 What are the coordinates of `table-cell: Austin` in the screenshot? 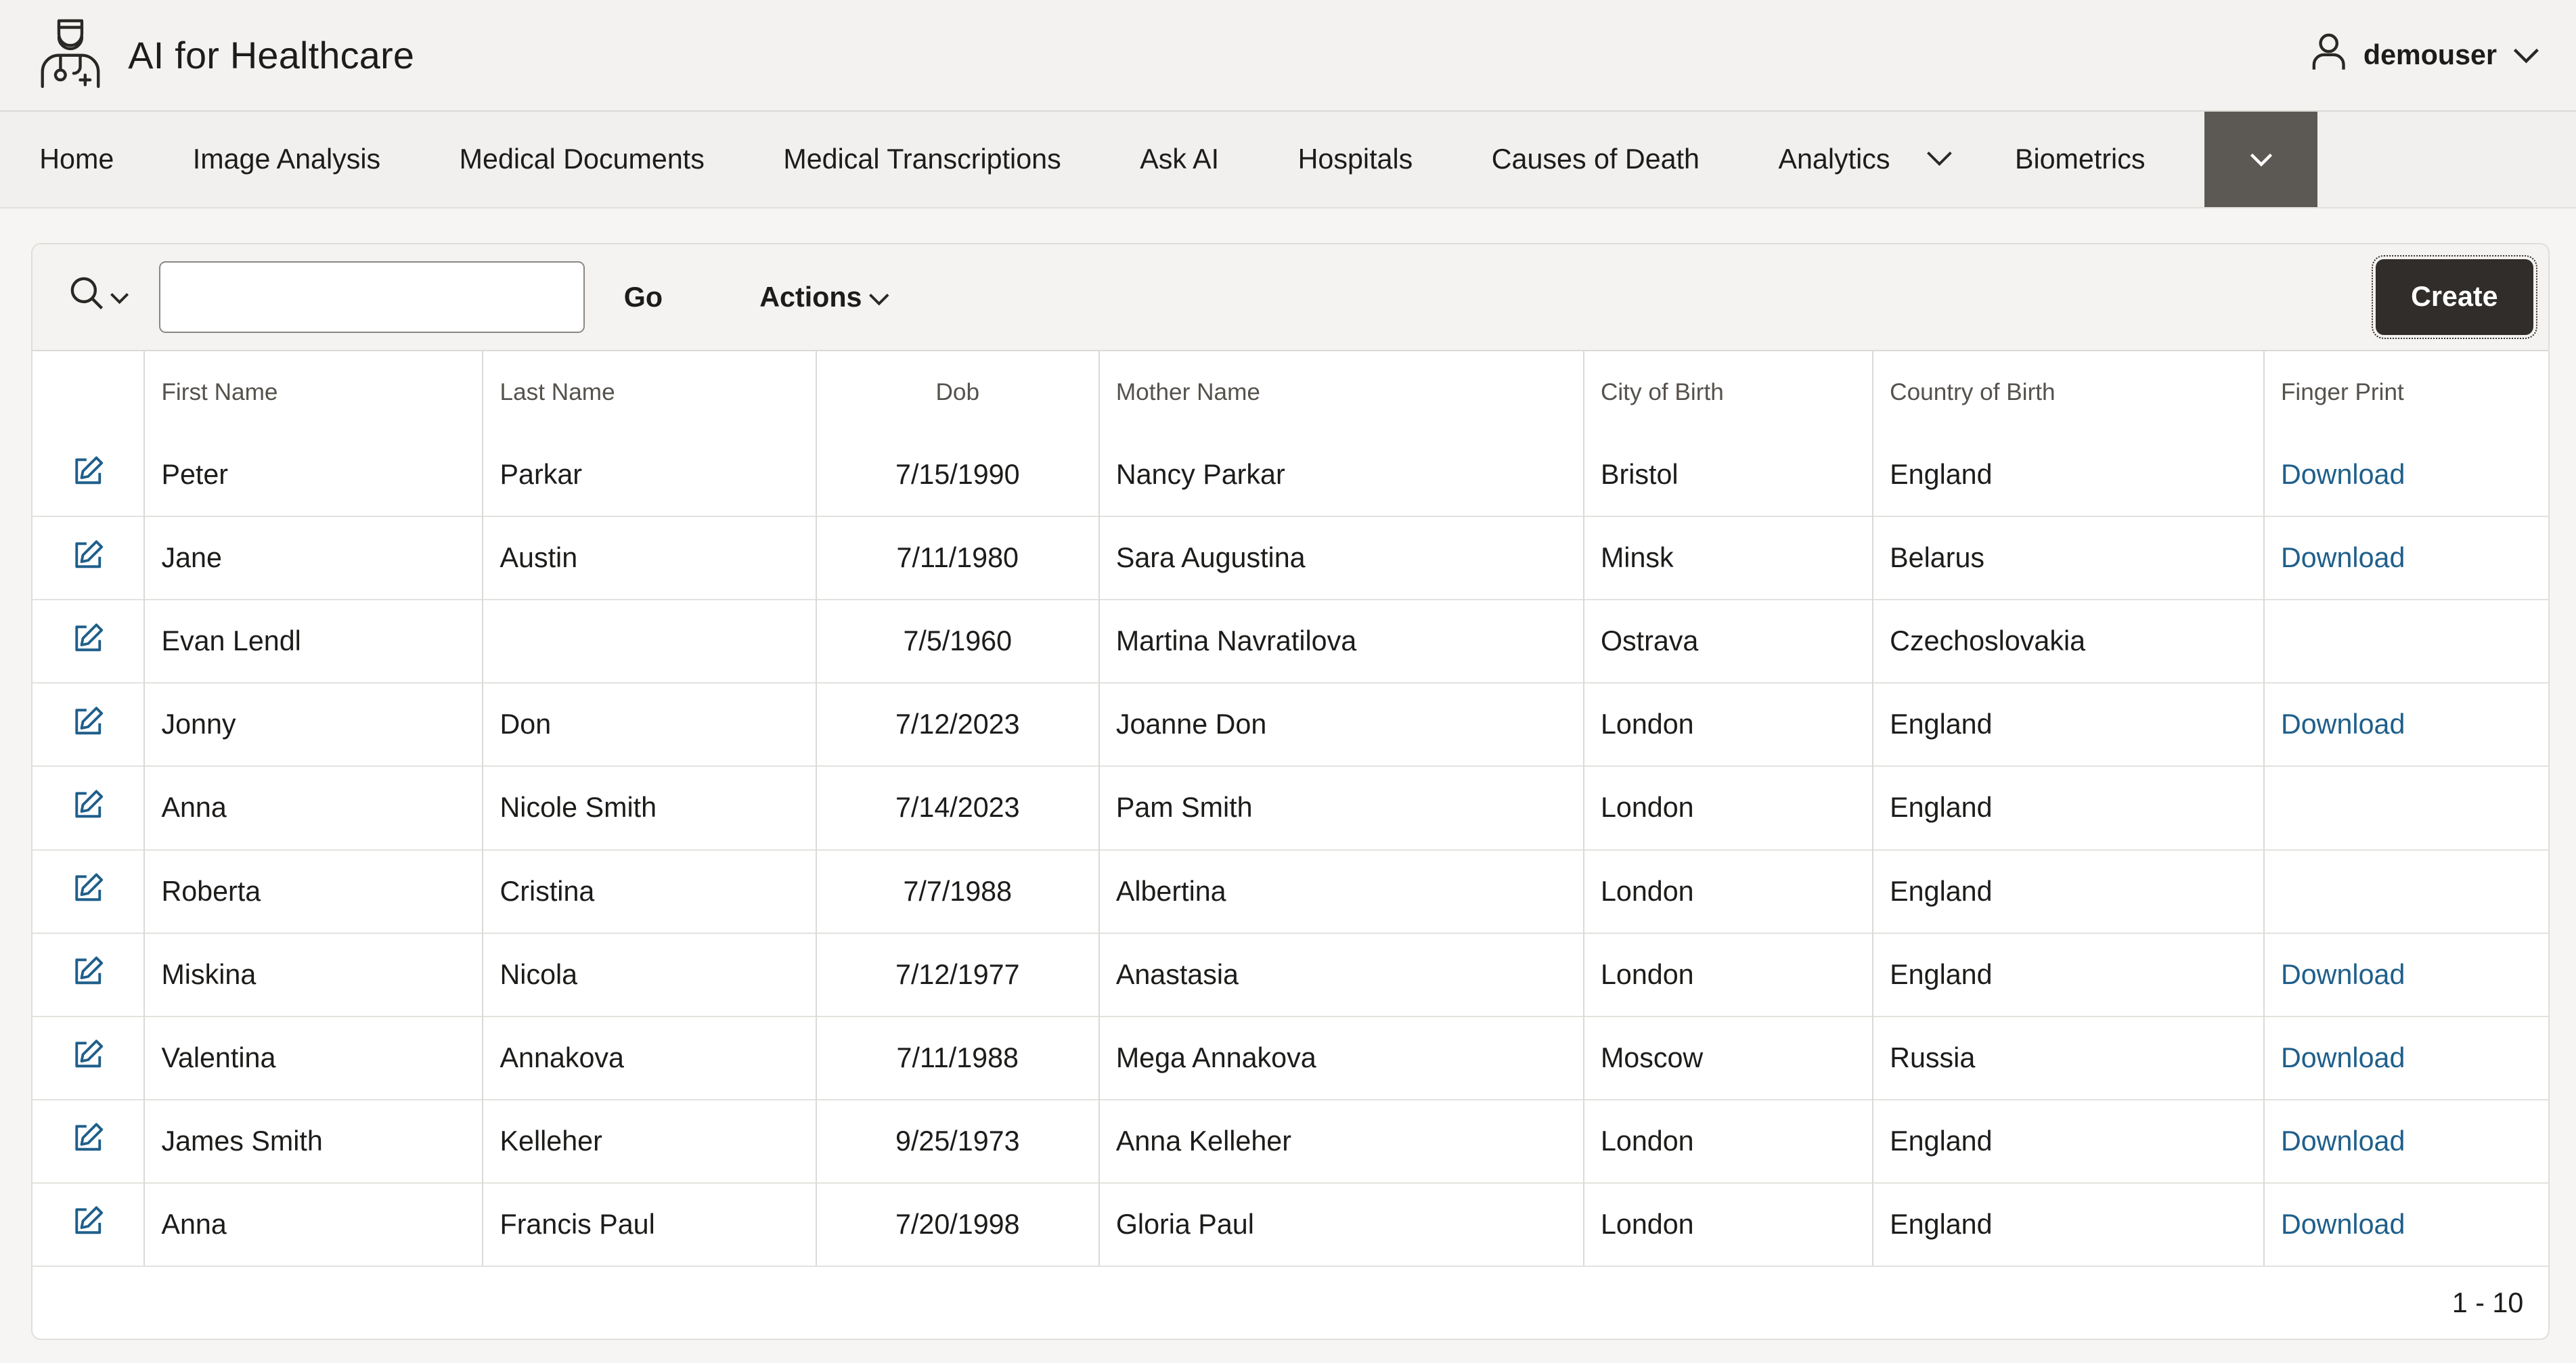 It's located at (650, 558).